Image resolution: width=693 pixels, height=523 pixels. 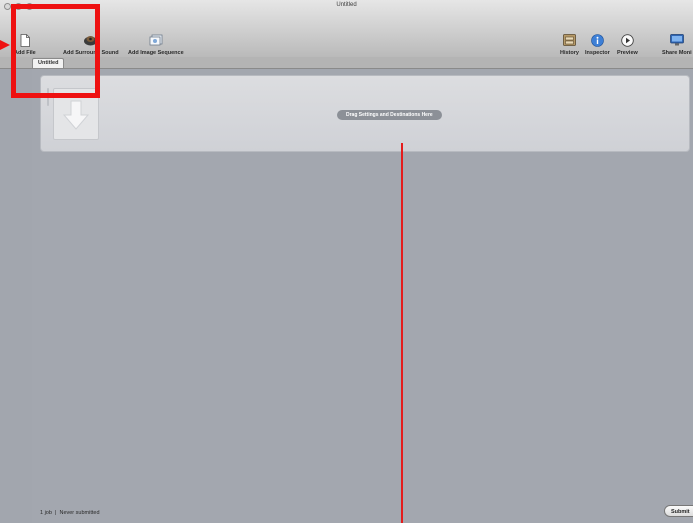 What do you see at coordinates (156, 53) in the screenshot?
I see `add-image-sequence-label: Add Image Sequence` at bounding box center [156, 53].